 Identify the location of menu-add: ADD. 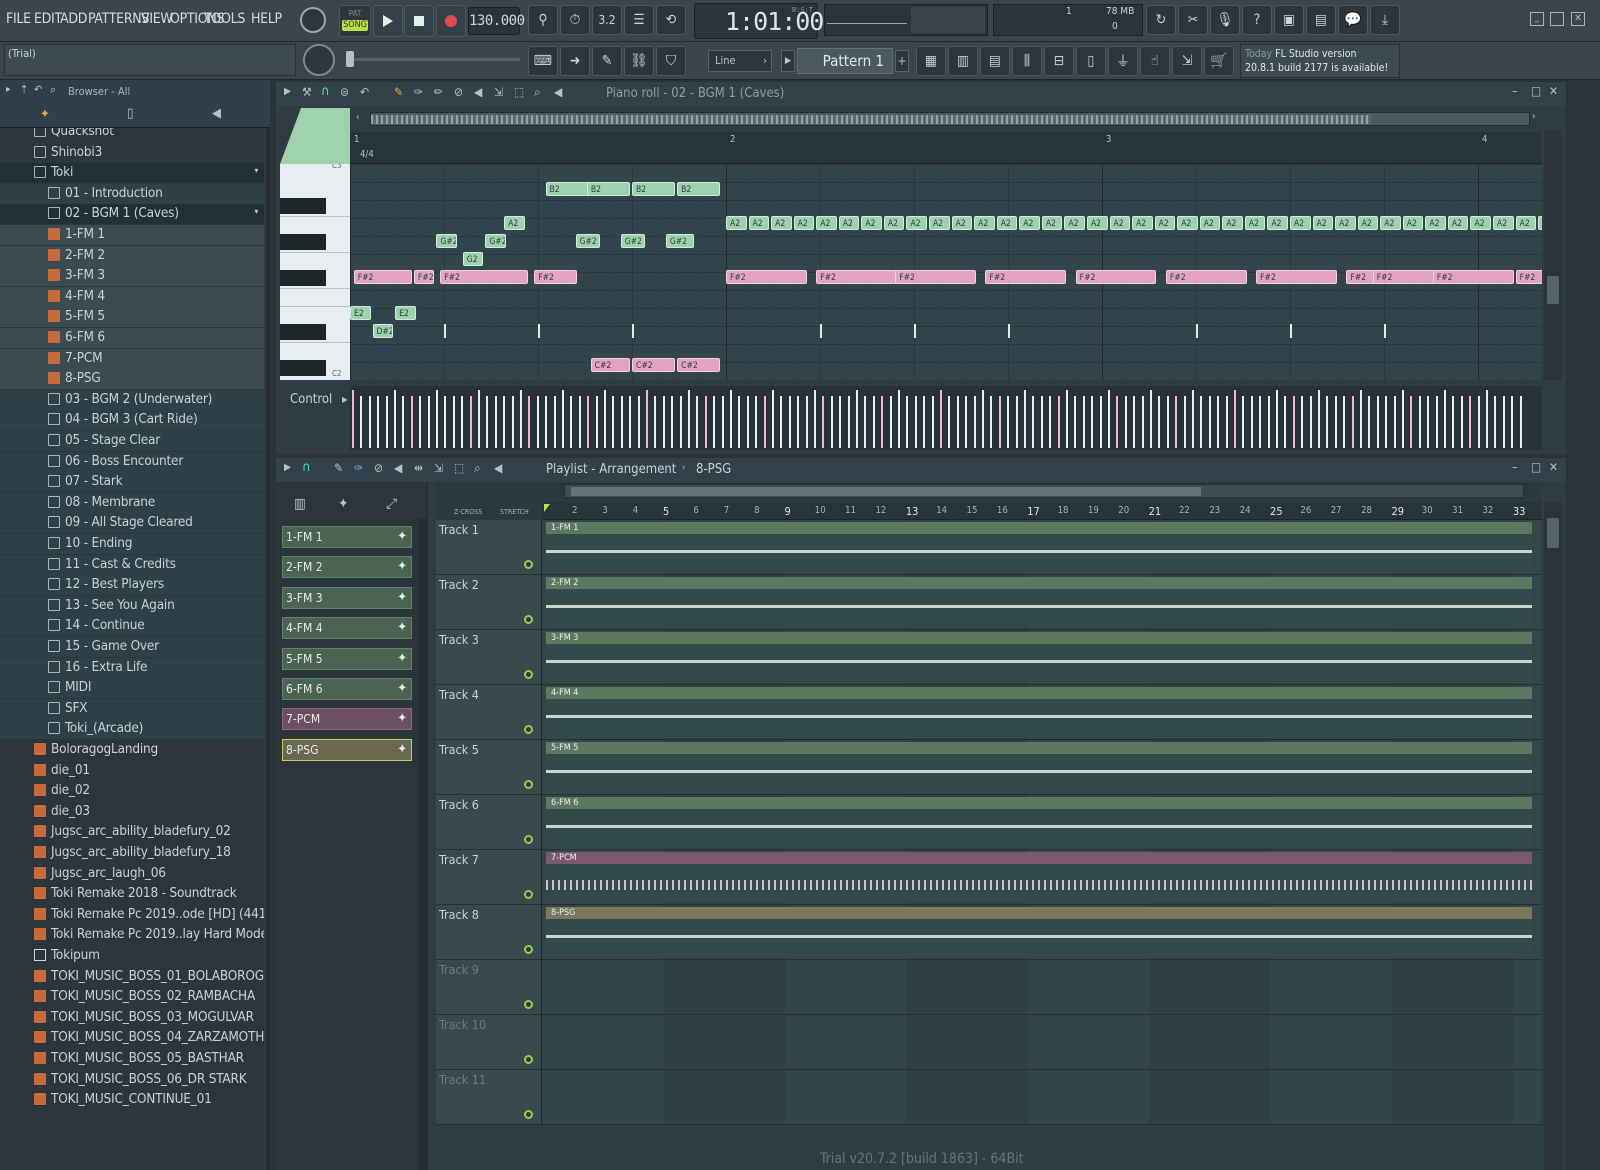
(73, 19).